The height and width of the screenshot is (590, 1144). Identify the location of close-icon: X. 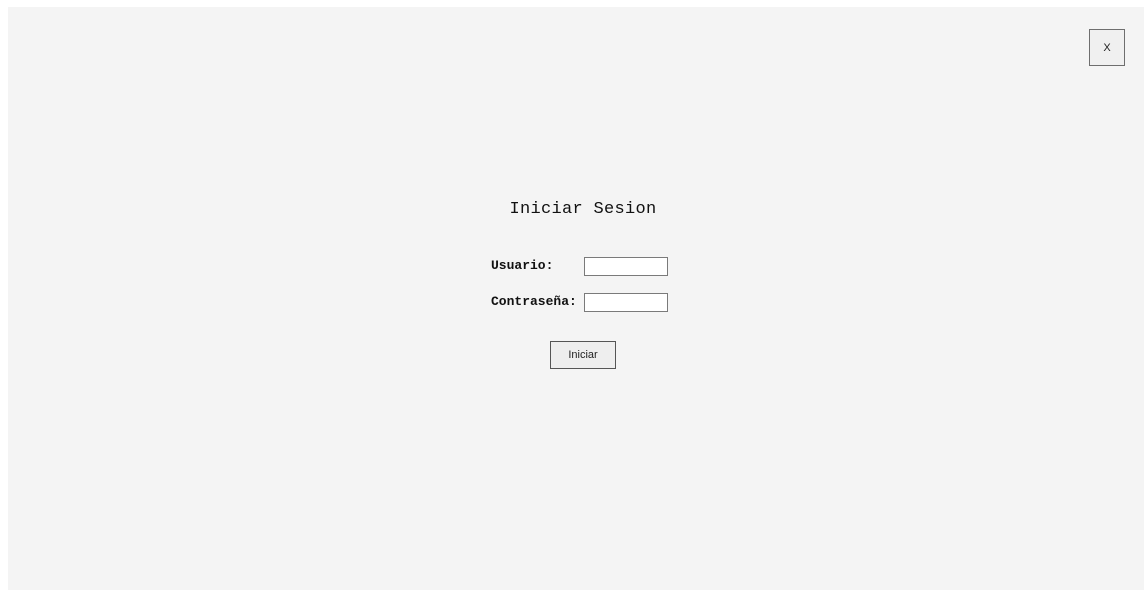
(1107, 47).